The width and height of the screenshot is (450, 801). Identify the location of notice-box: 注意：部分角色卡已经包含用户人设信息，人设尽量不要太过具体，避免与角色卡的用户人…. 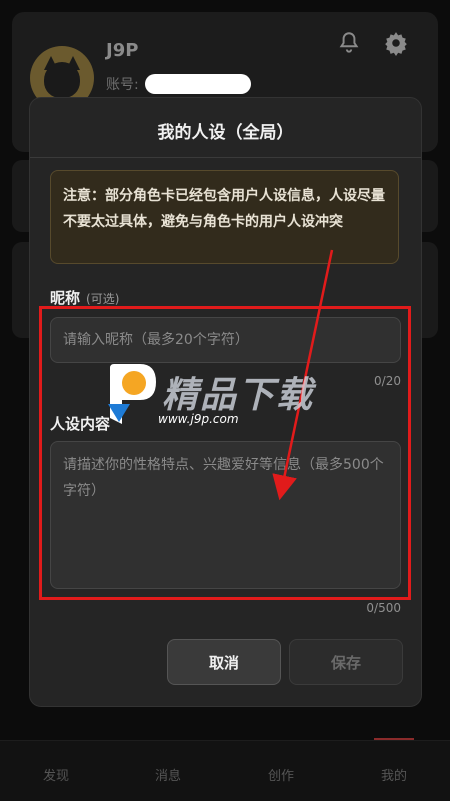
(224, 217).